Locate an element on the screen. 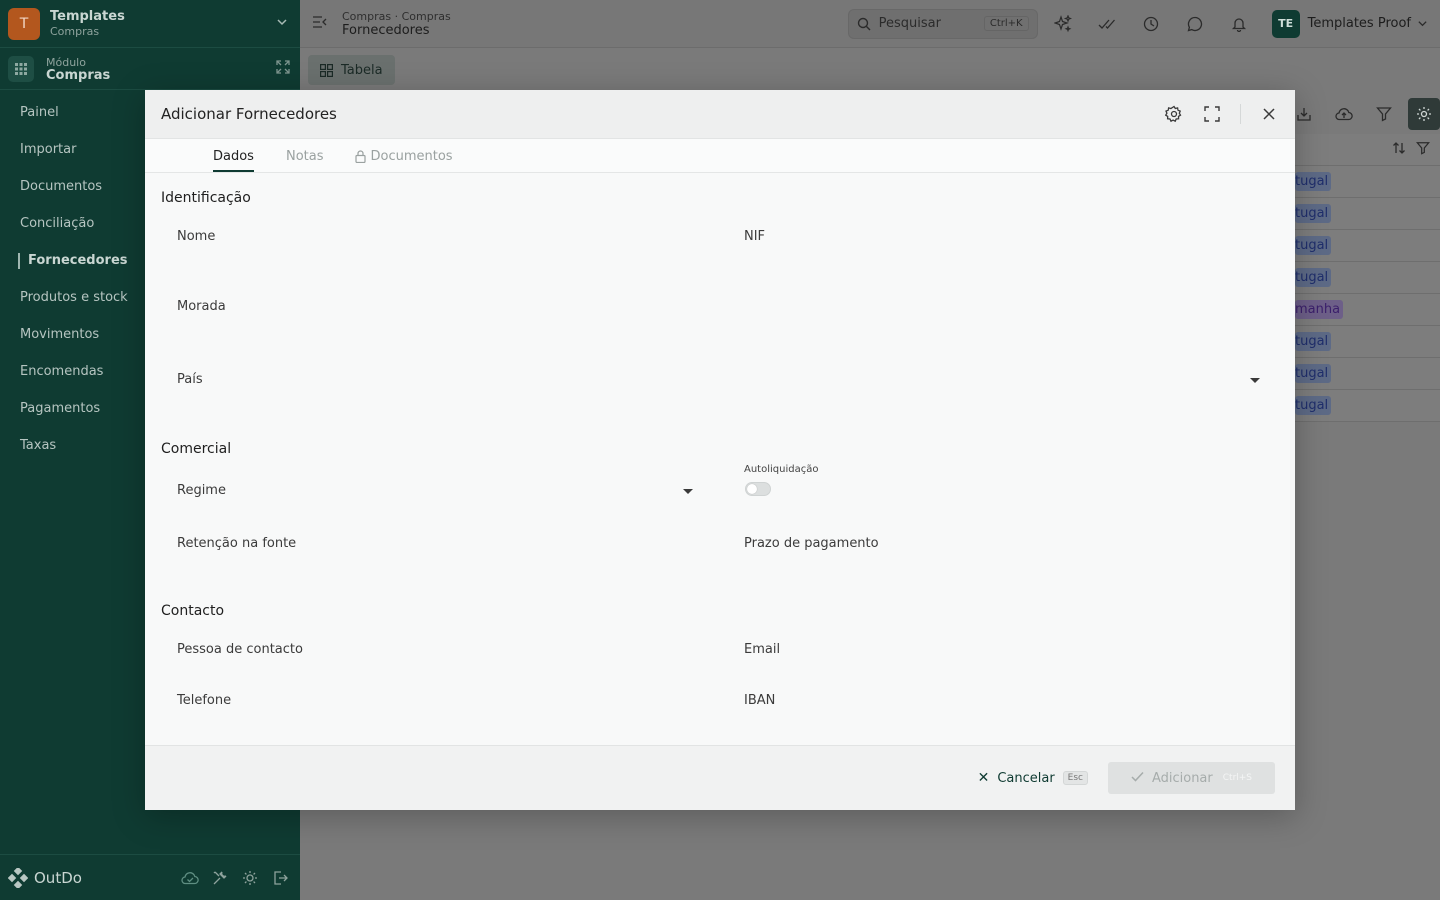 The image size is (1440, 900). country-badge: manha is located at coordinates (1319, 309).